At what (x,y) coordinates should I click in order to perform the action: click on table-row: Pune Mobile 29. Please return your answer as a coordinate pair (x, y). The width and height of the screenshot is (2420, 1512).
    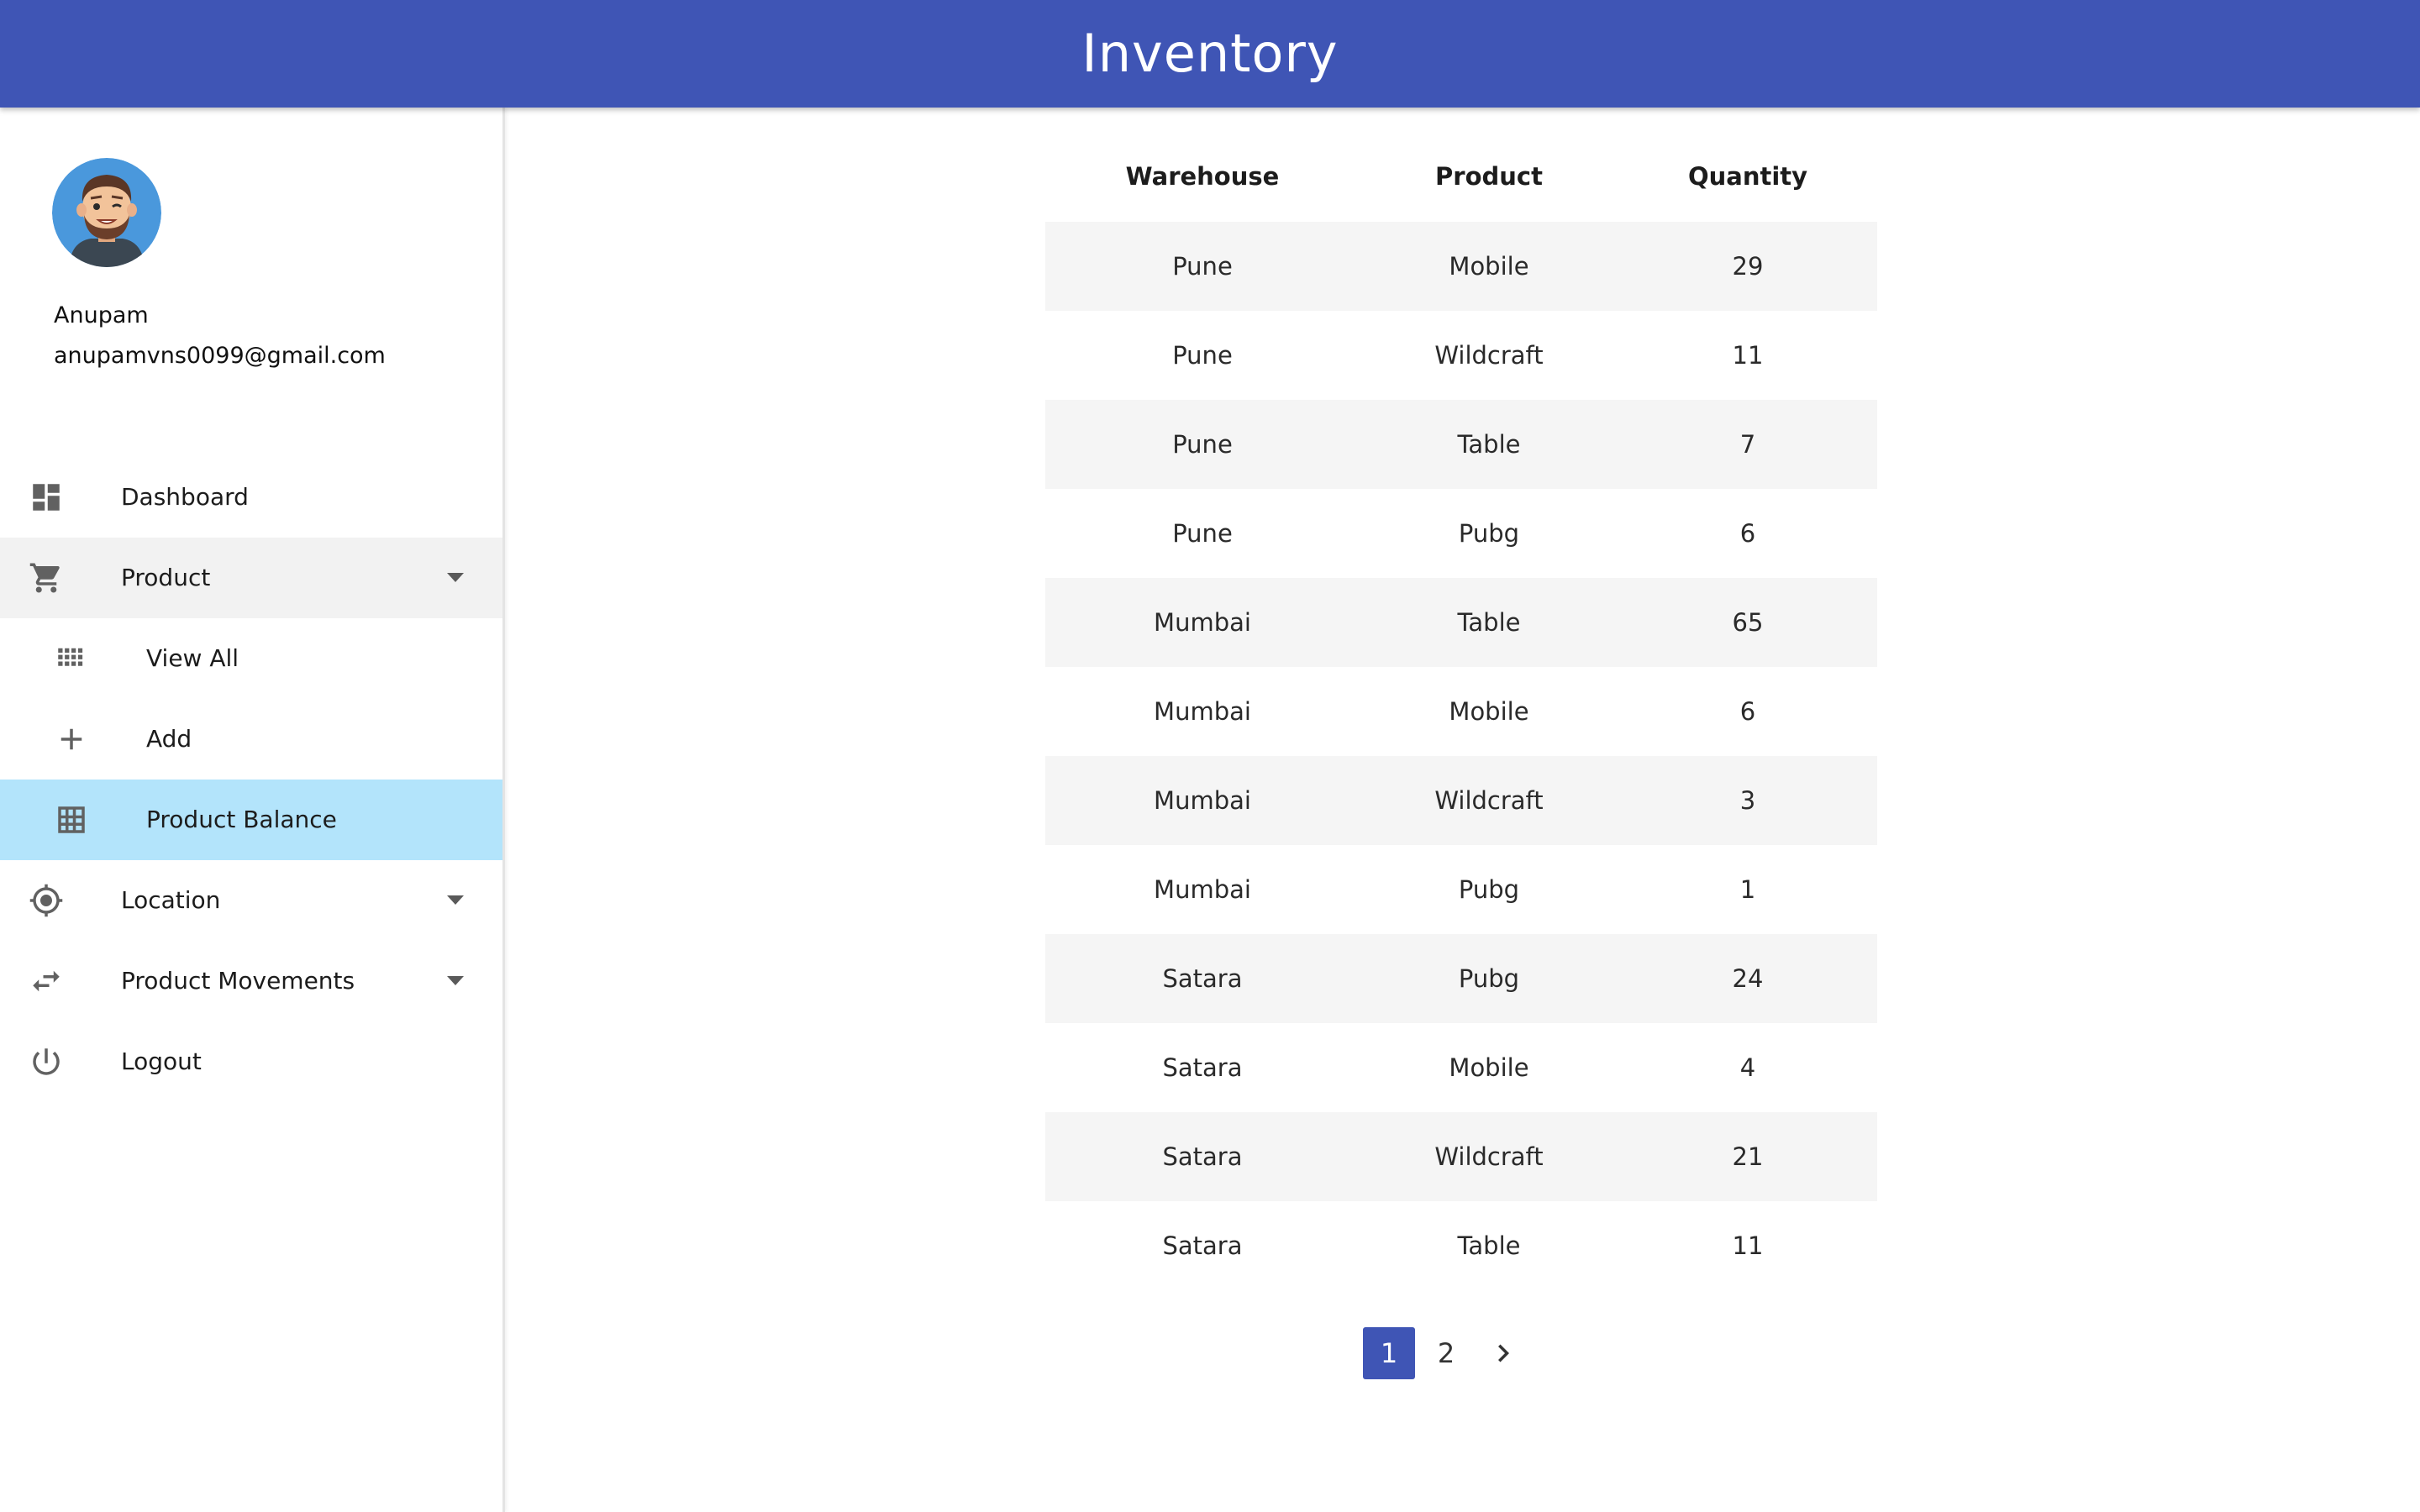
    Looking at the image, I should click on (1461, 266).